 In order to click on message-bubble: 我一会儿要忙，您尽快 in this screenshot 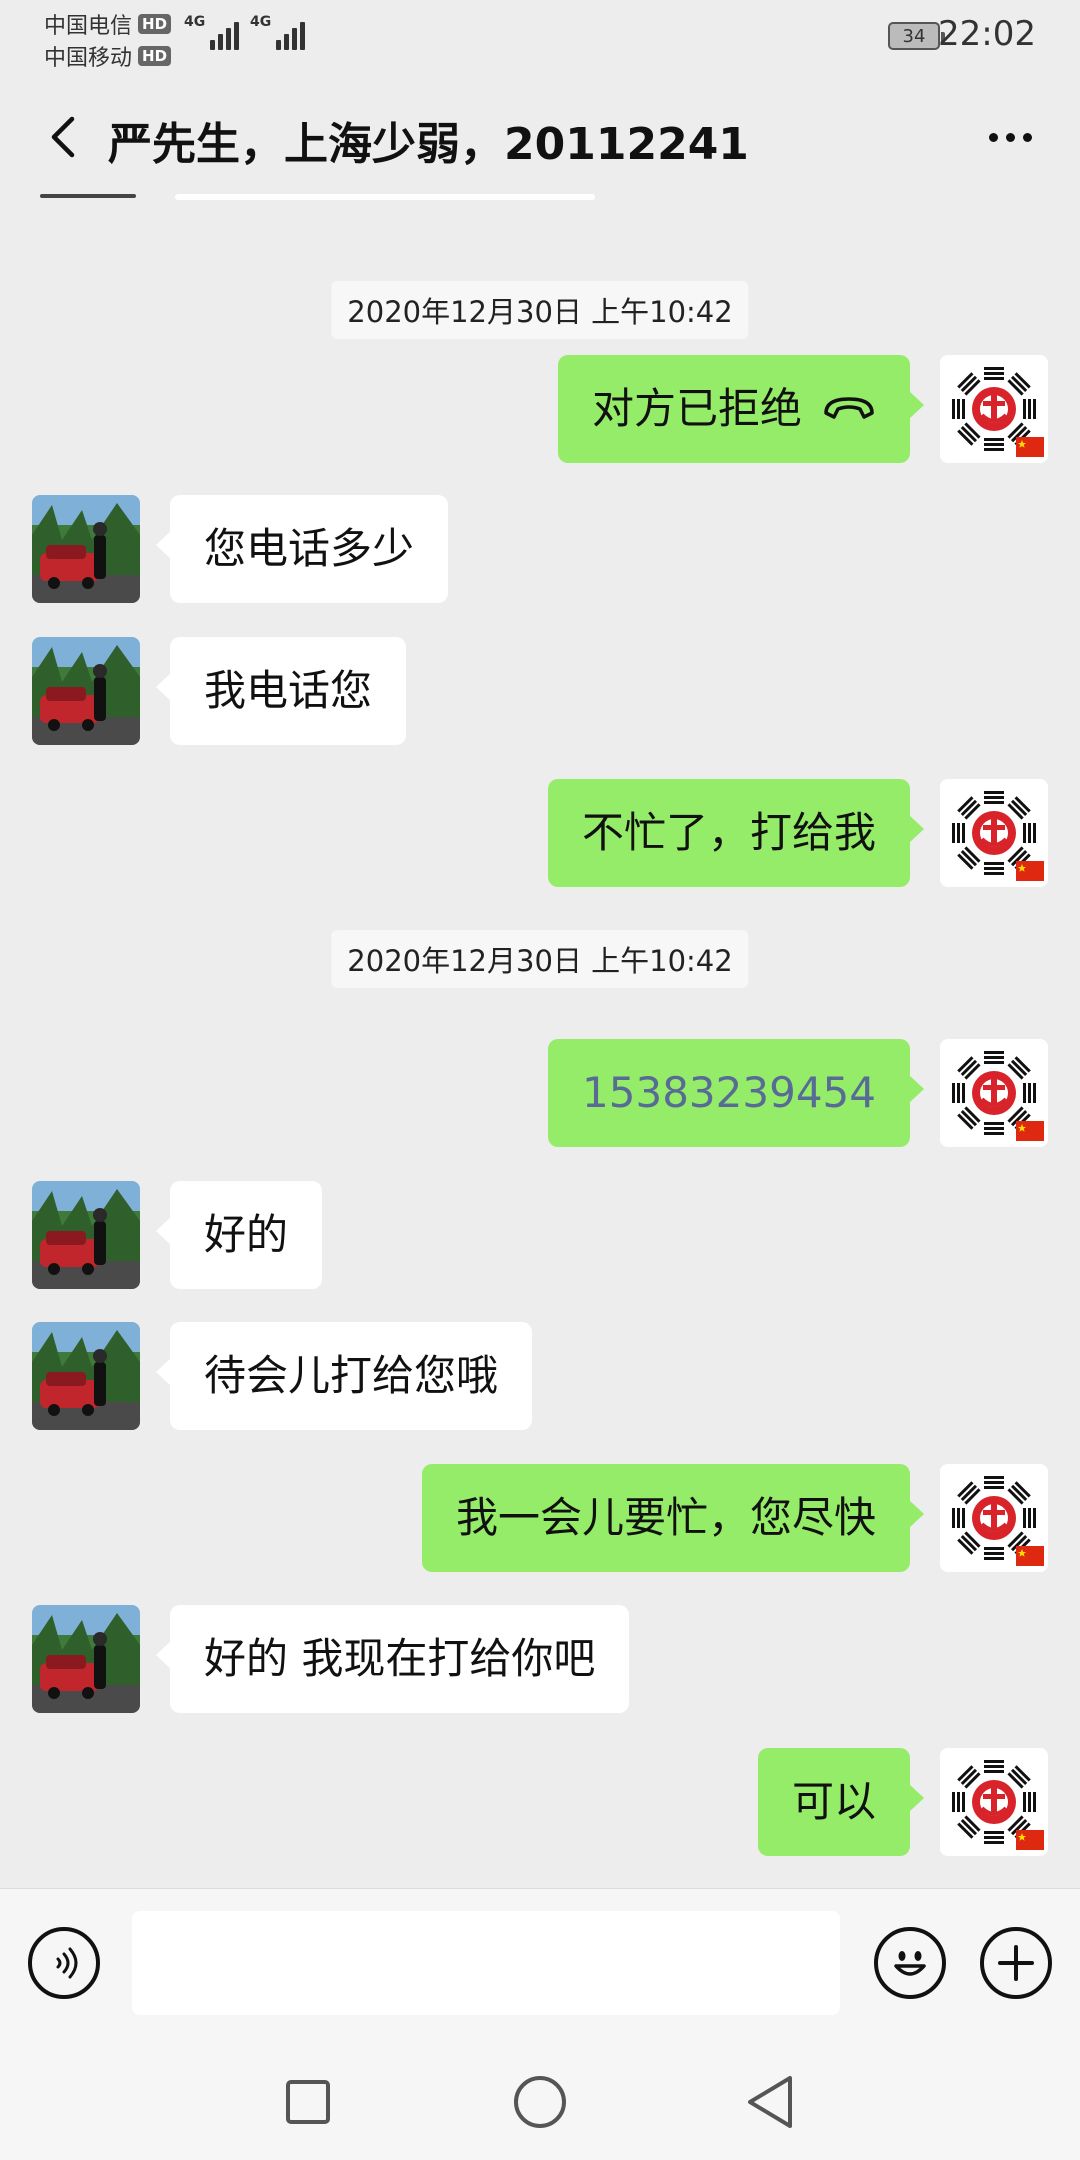, I will do `click(673, 1518)`.